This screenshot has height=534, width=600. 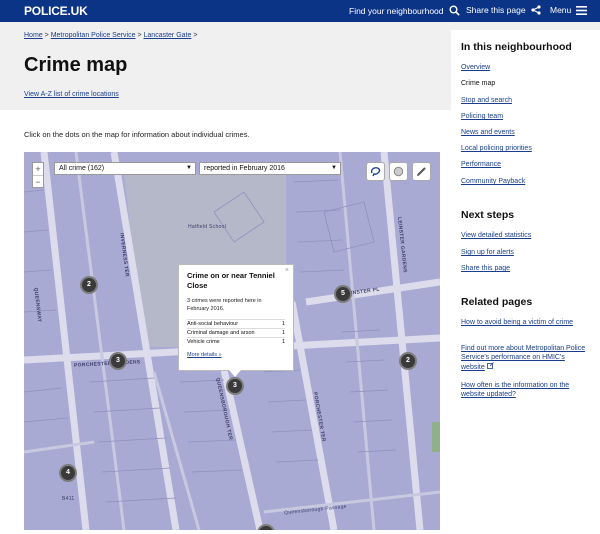 I want to click on crime-cluster: 5, so click(x=343, y=294).